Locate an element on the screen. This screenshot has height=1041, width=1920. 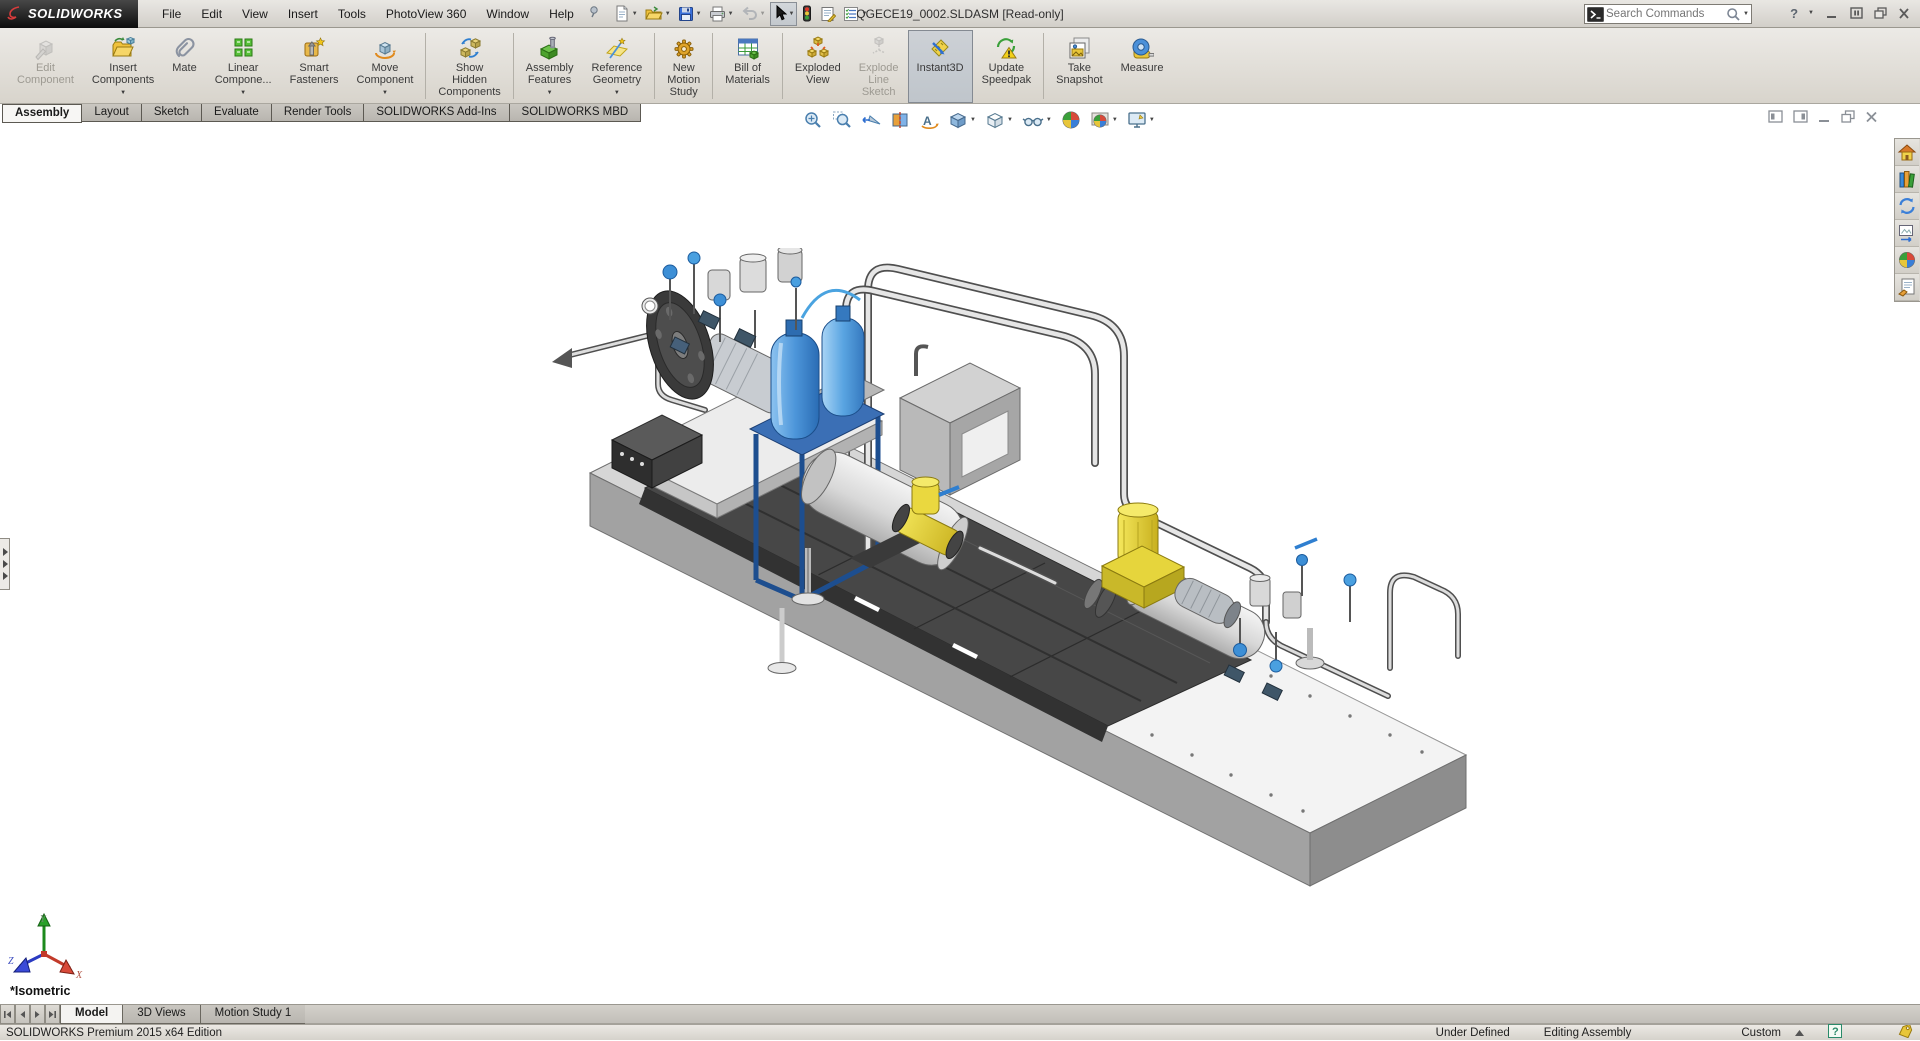
next-tab-button is located at coordinates (37, 1014).